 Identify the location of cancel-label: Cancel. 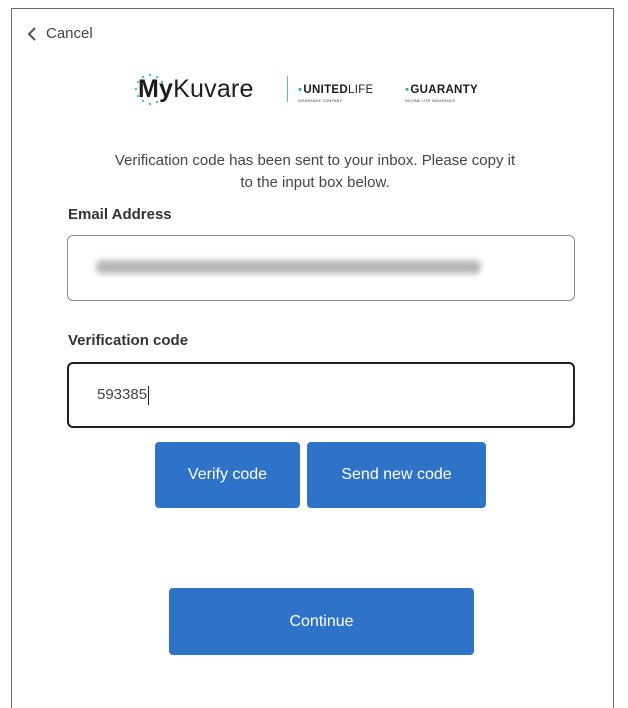
(69, 33).